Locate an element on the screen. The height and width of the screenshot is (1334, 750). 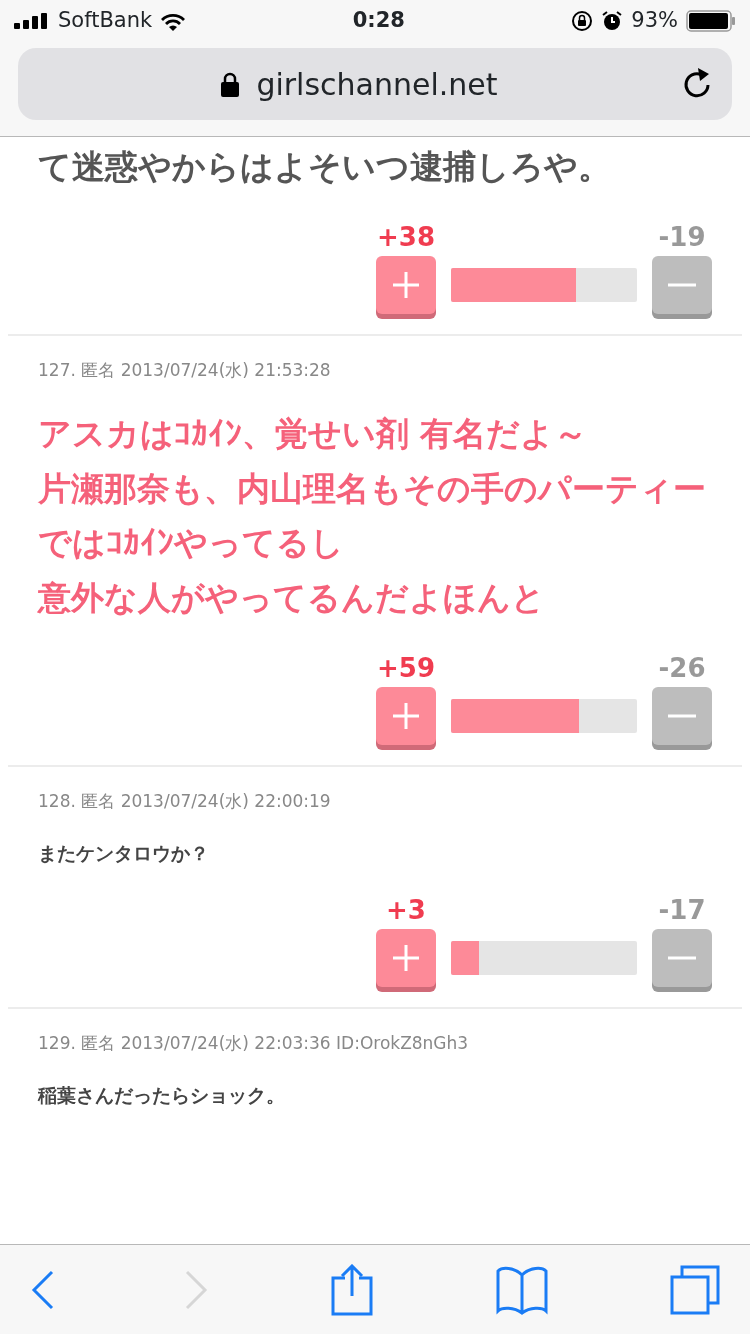
comment-text: て迷惑やからはよそいつ逮捕しろや。 is located at coordinates (325, 167).